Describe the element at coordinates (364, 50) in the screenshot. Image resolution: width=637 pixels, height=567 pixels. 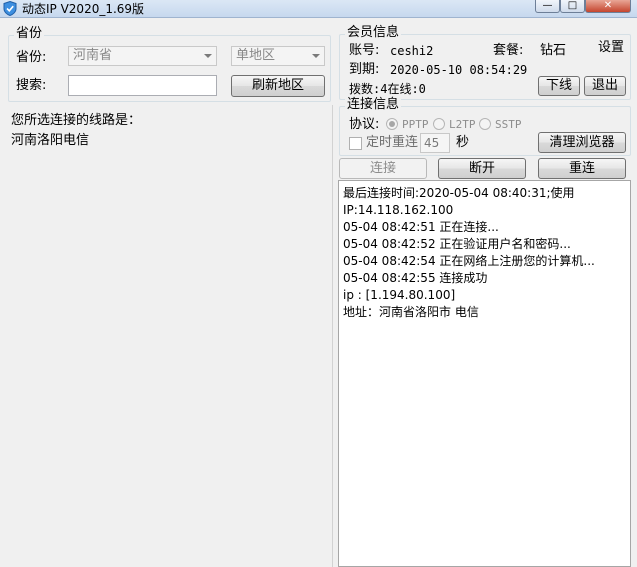
I see `account-label: 账号:` at that location.